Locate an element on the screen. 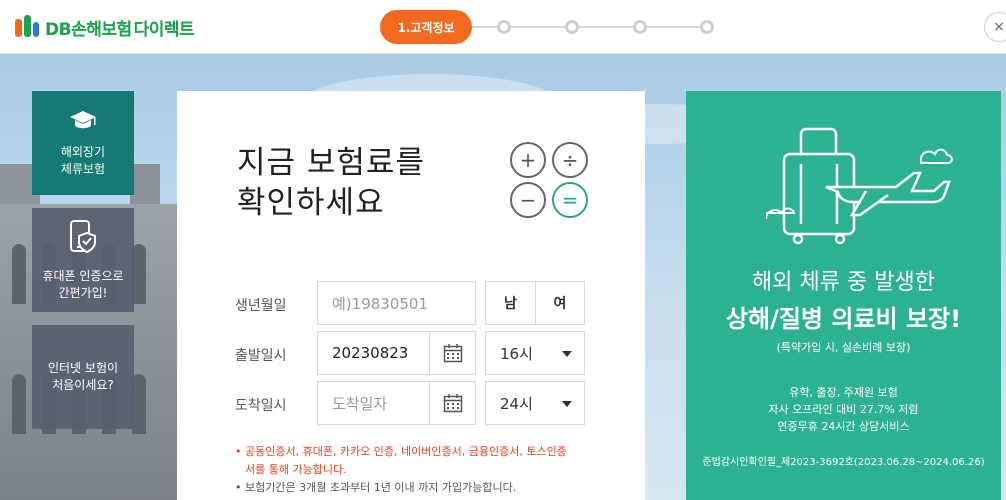 This screenshot has height=500, width=1006. promo-benefit-1: 유학, 출장, 주재원 보험 is located at coordinates (843, 392).